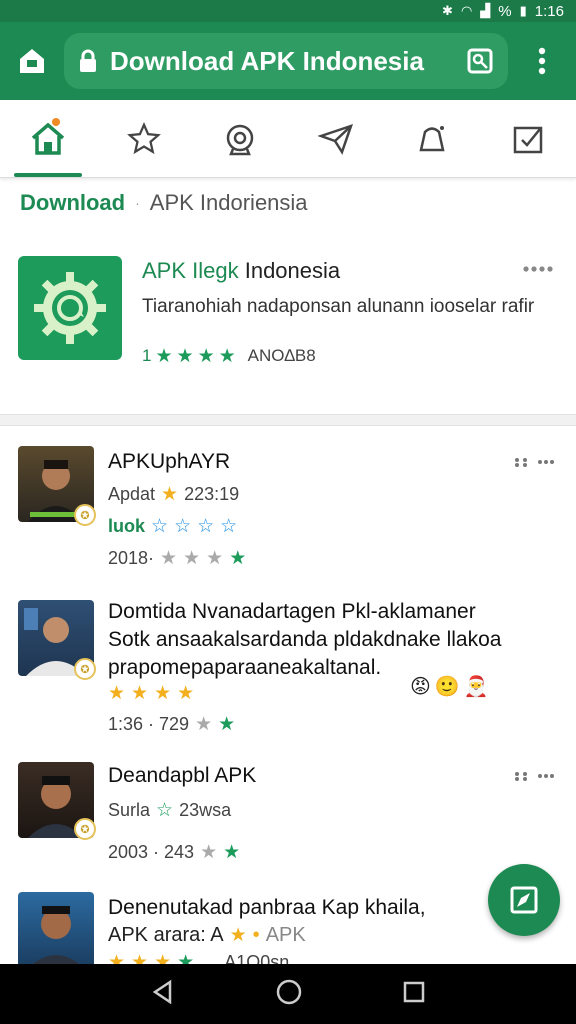 The width and height of the screenshot is (576, 1024). Describe the element at coordinates (129, 810) in the screenshot. I see `meta-label: Surla` at that location.